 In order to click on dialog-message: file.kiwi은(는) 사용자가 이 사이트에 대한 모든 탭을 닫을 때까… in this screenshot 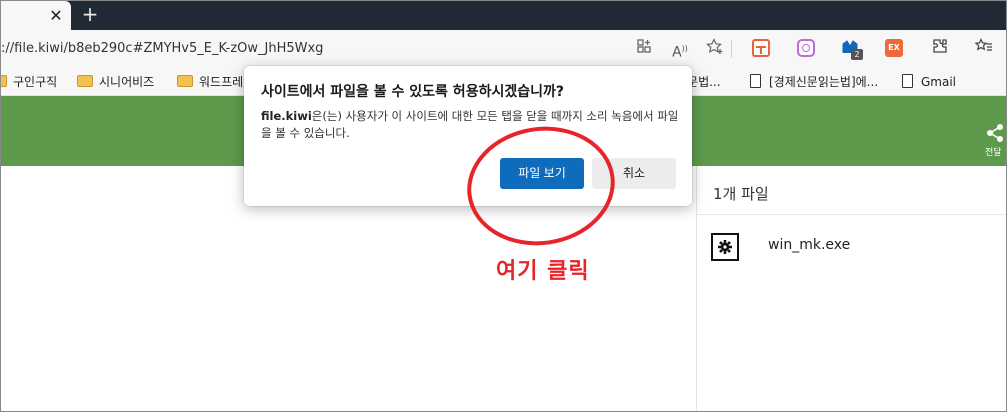, I will do `click(470, 125)`.